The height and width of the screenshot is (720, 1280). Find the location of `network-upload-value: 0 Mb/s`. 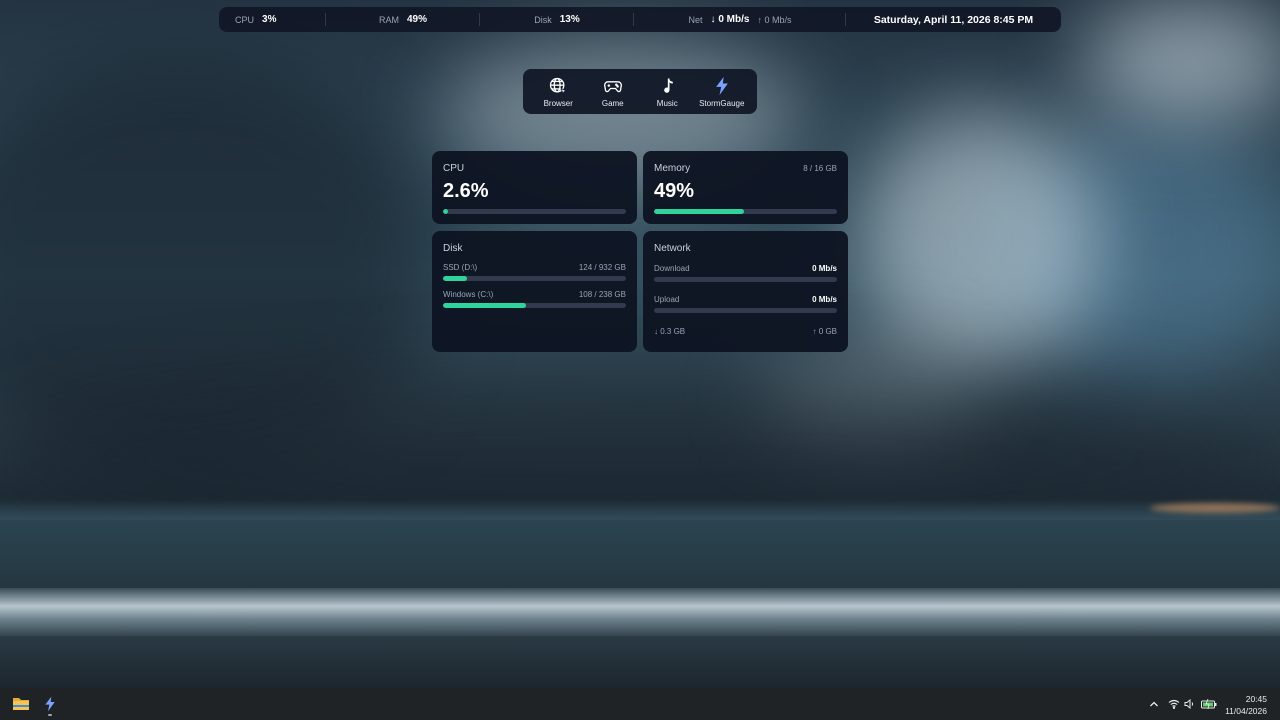

network-upload-value: 0 Mb/s is located at coordinates (824, 299).